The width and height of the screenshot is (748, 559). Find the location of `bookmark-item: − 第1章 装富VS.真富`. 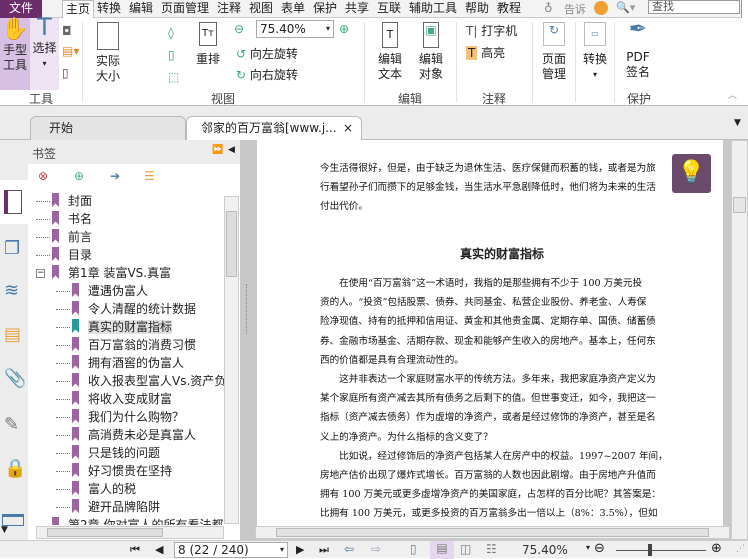

bookmark-item: − 第1章 装富VS.真富 is located at coordinates (103, 273).